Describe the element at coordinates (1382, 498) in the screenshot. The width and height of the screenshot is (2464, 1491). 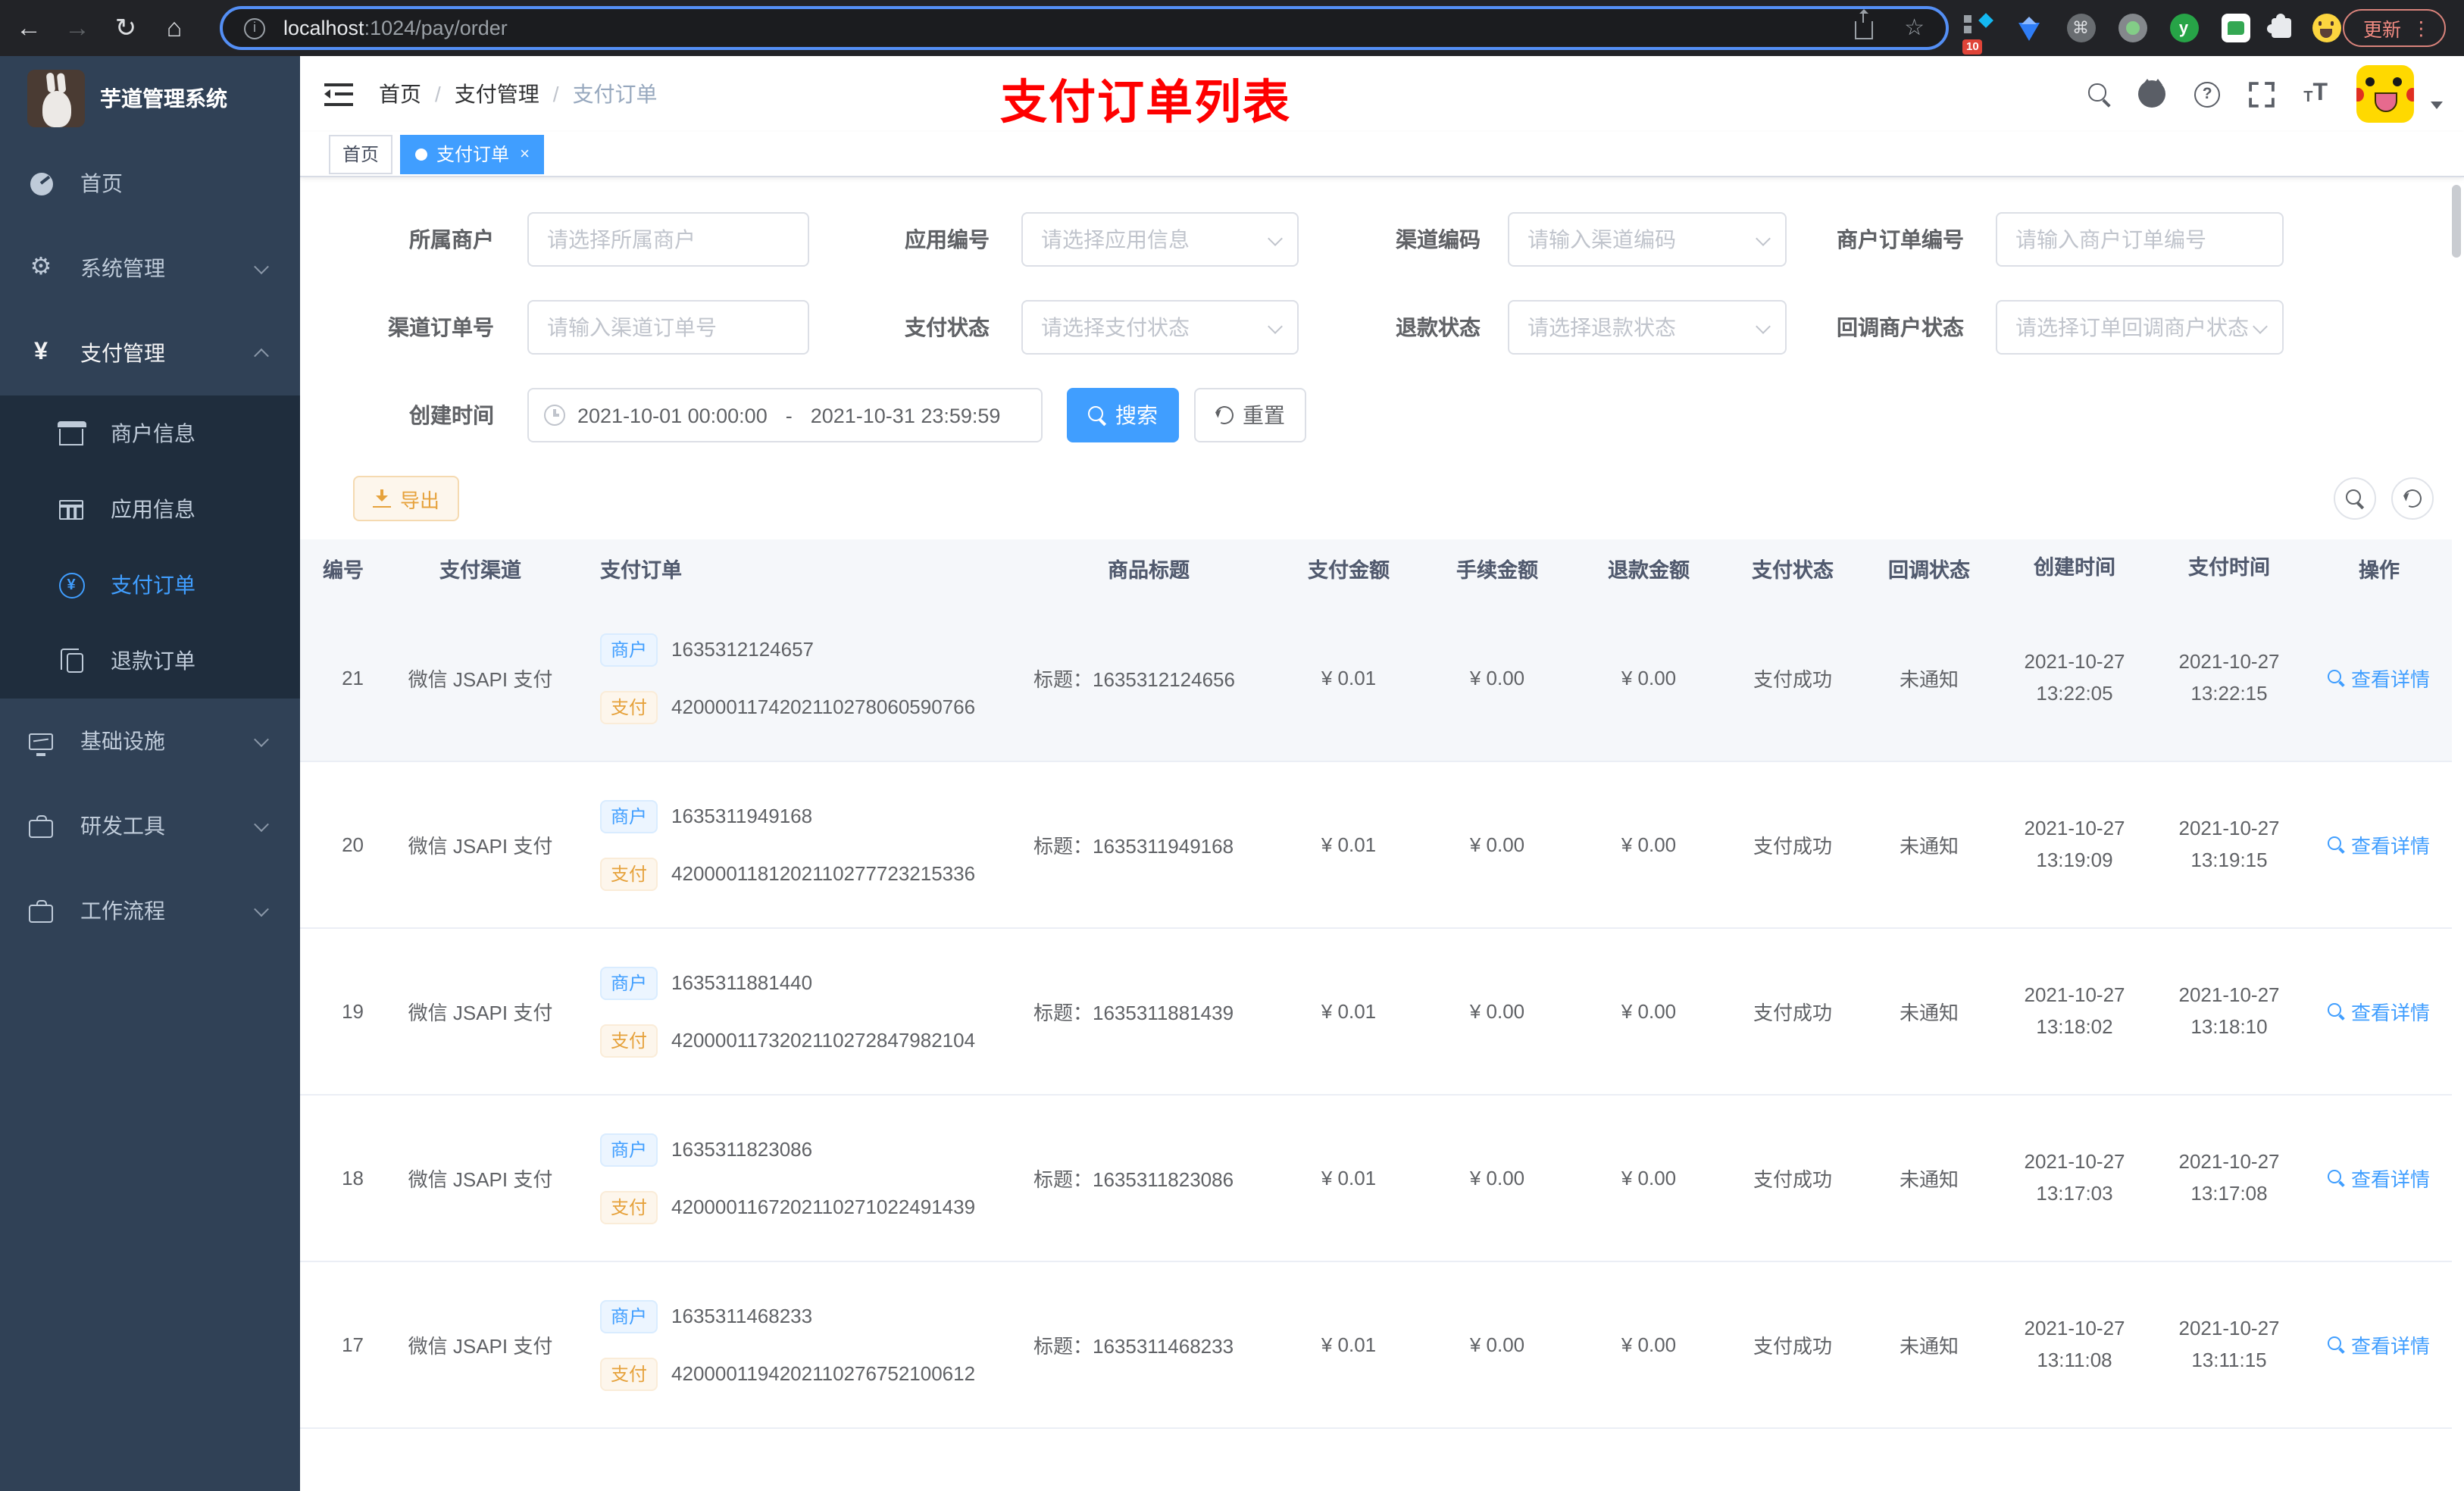
I see `table-toolbar: 导出` at that location.